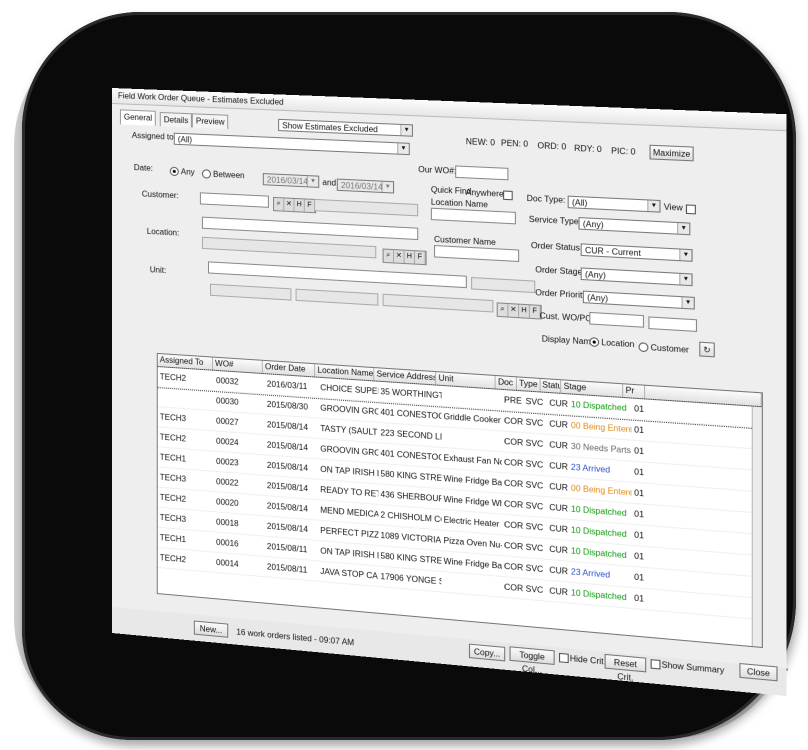 The width and height of the screenshot is (808, 750). I want to click on cell-order-date: 2015/08/30, so click(287, 405).